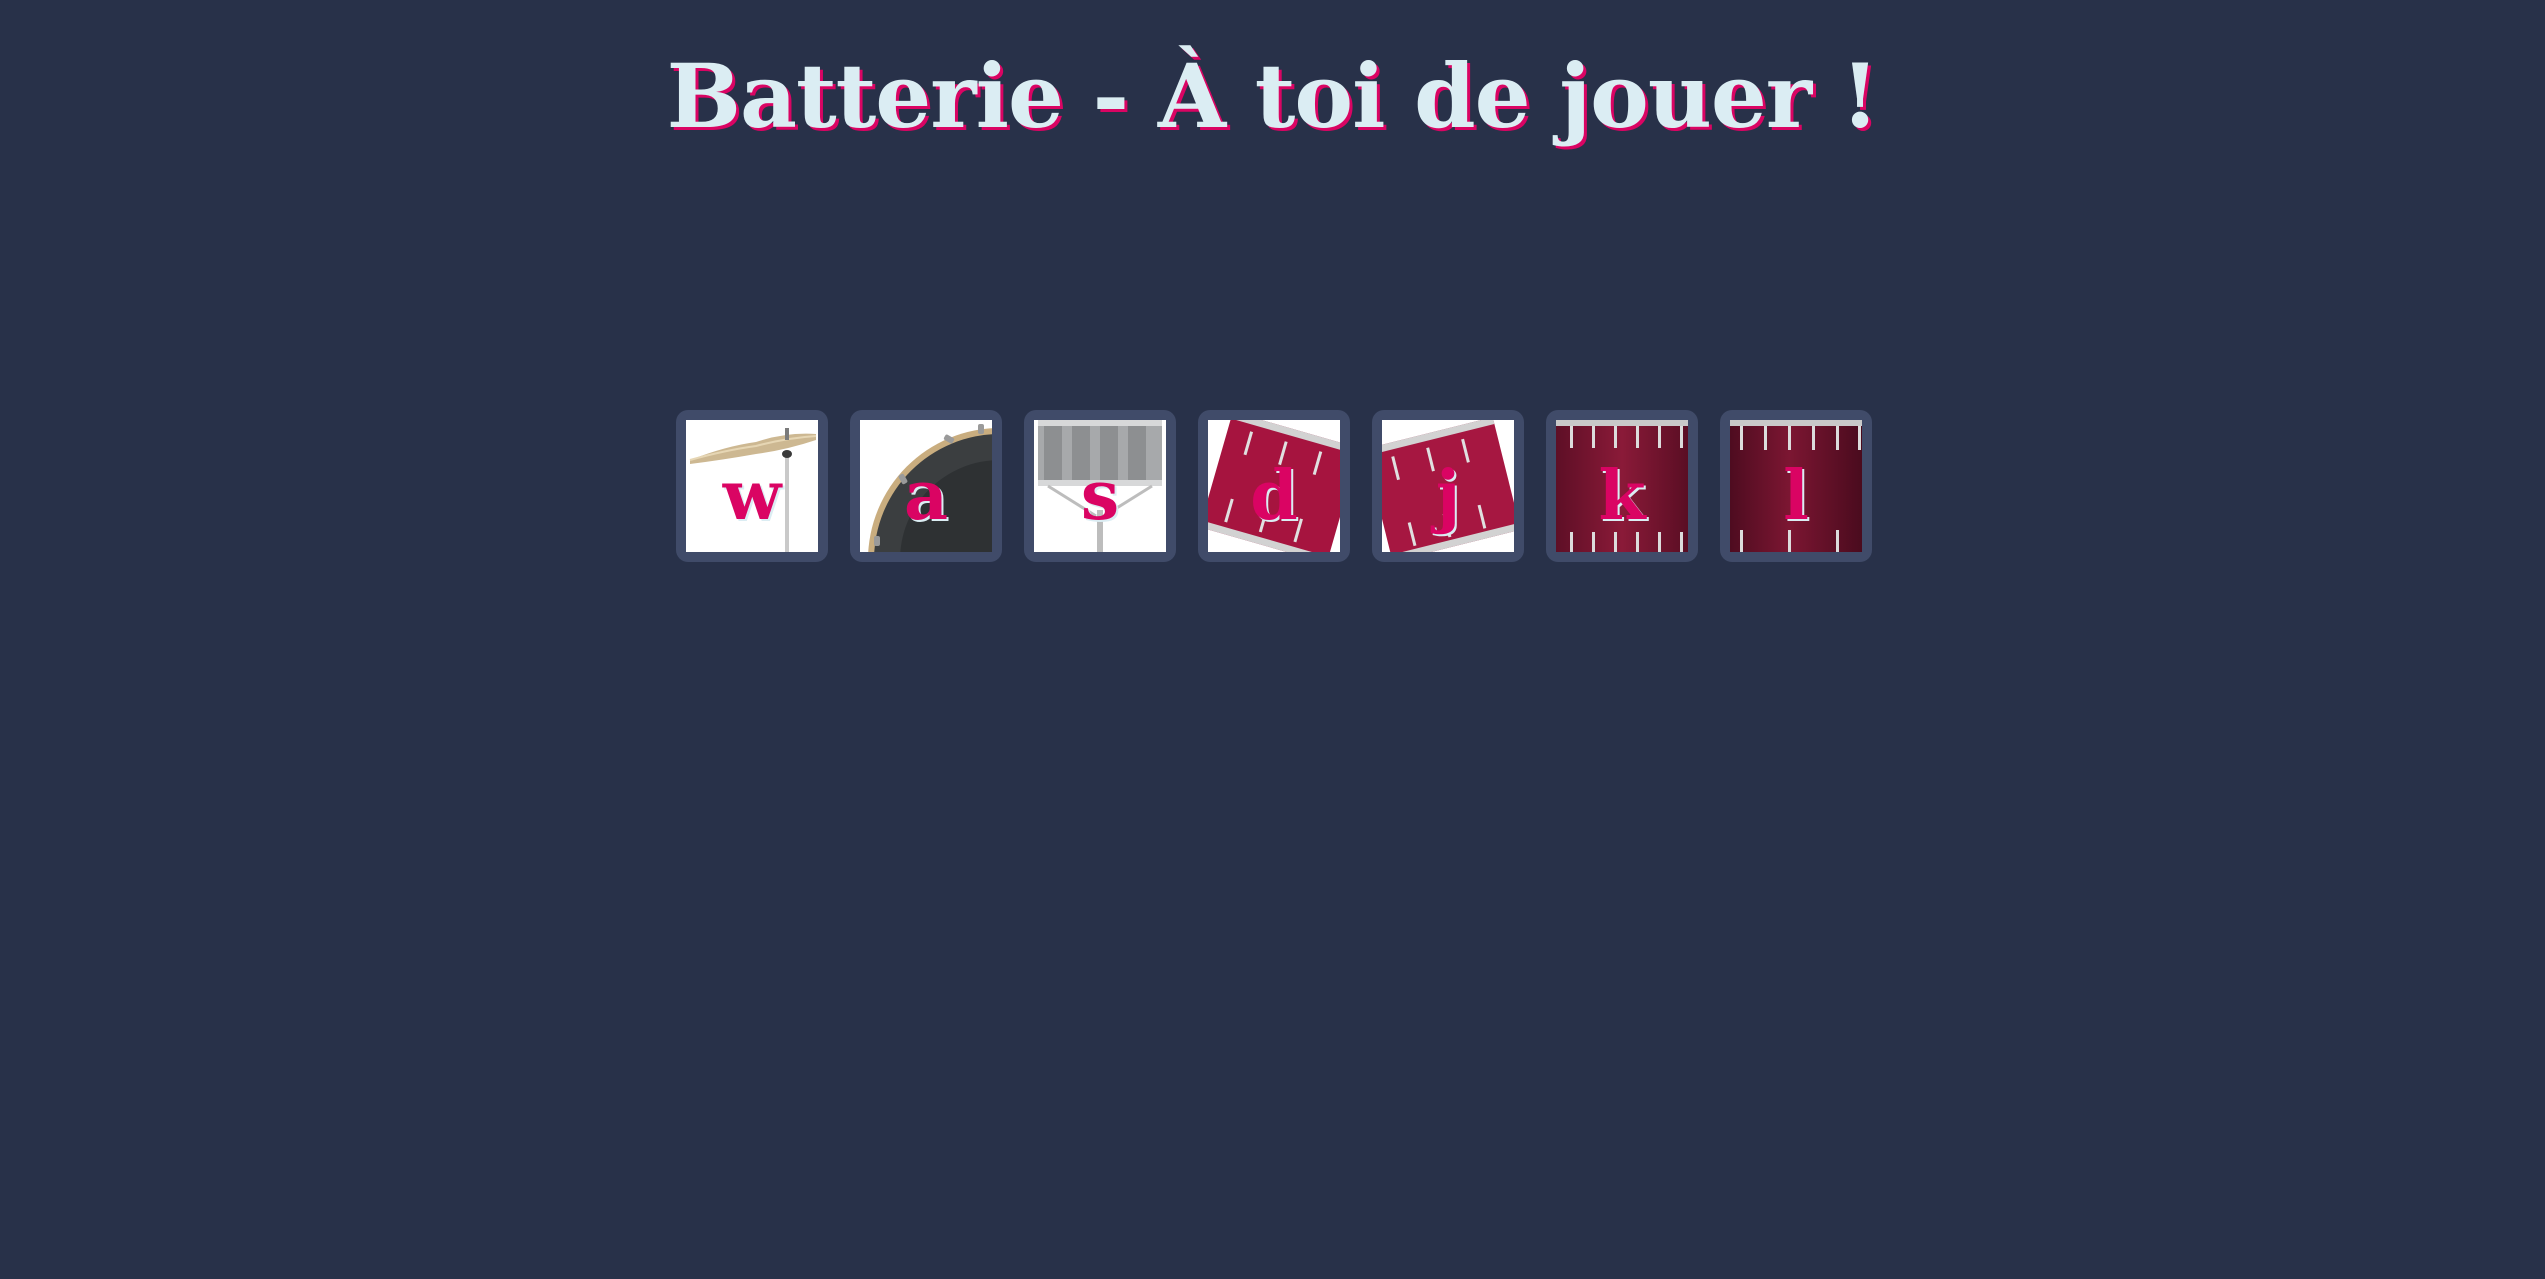 The image size is (2545, 1279). I want to click on page-title: Batterie - À toi de jouer !, so click(1273, 96).